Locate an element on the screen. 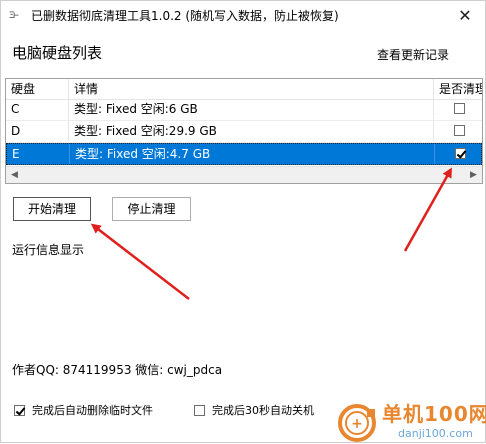 The image size is (486, 444). column-header-detail: 详情 is located at coordinates (251, 89).